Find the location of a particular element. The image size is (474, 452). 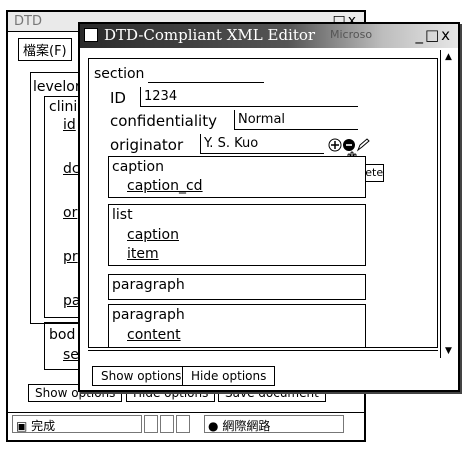

id-input: 1234 is located at coordinates (249, 97).